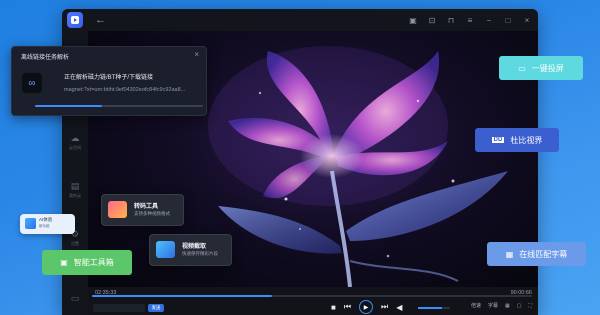 The width and height of the screenshot is (600, 315). Describe the element at coordinates (493, 305) in the screenshot. I see `subtitle-button: 字幕` at that location.